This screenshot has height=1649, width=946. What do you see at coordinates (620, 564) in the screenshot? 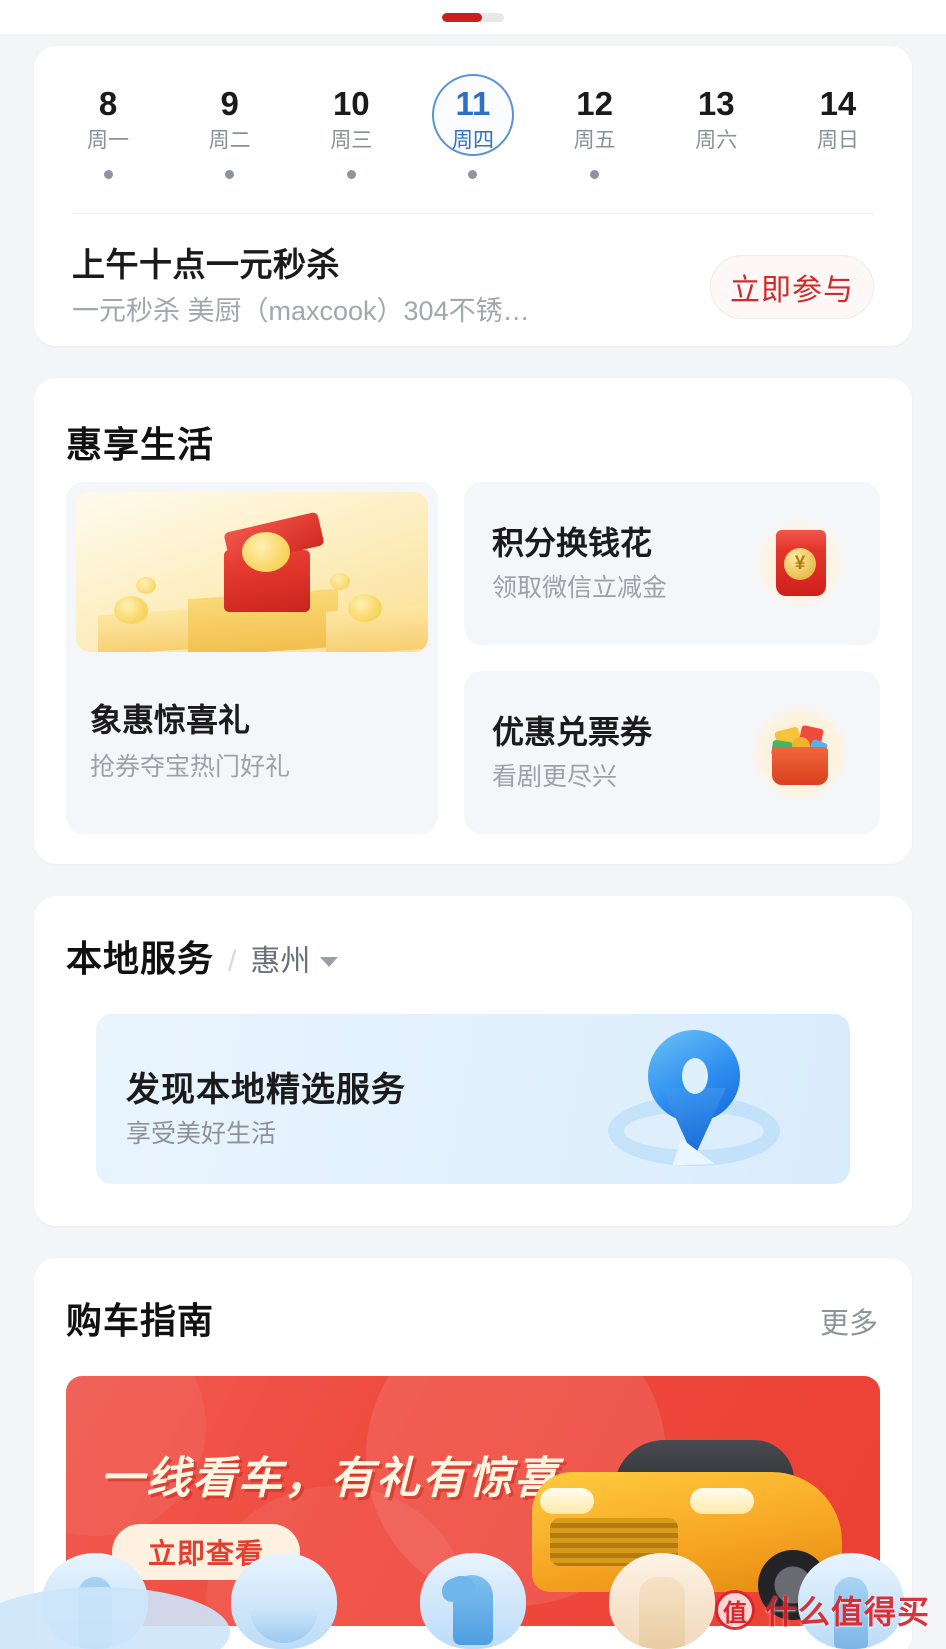
I see `life-card-text: 积分换钱花 领取微信立减金` at bounding box center [620, 564].